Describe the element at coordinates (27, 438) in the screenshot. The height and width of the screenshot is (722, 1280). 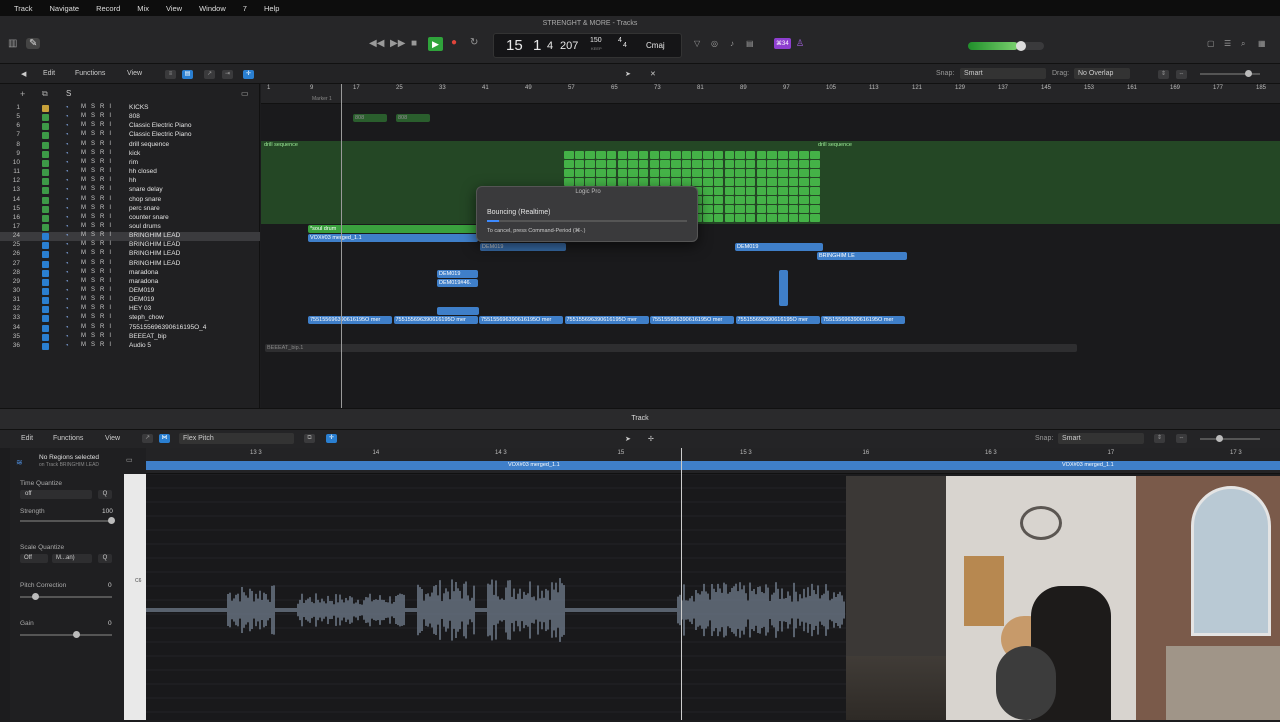
I see `editor-edit-menu: Edit` at that location.